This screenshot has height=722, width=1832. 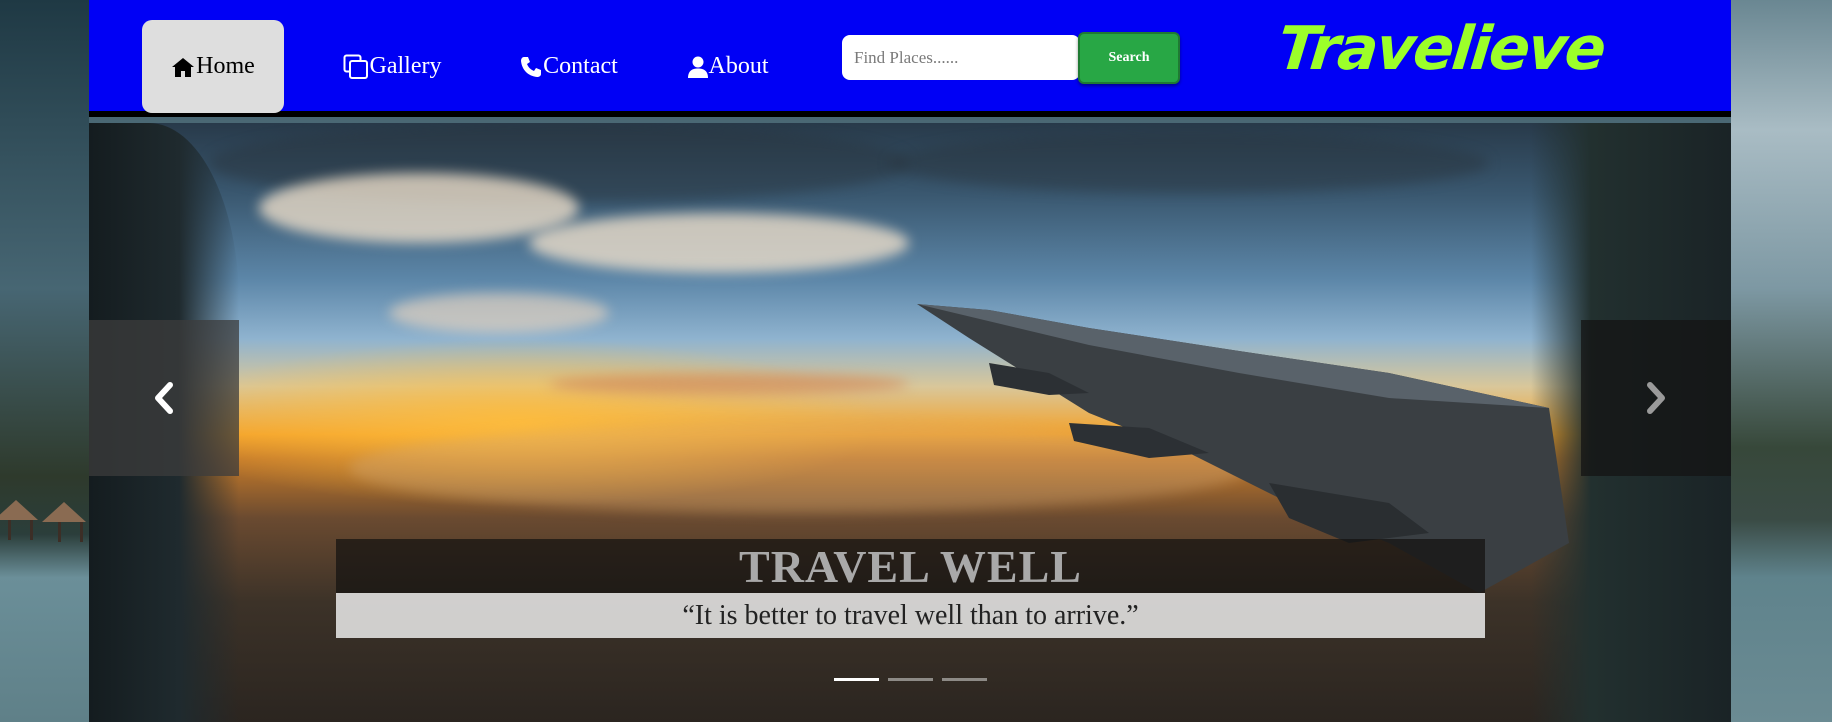 I want to click on chevron-left-icon, so click(x=164, y=398).